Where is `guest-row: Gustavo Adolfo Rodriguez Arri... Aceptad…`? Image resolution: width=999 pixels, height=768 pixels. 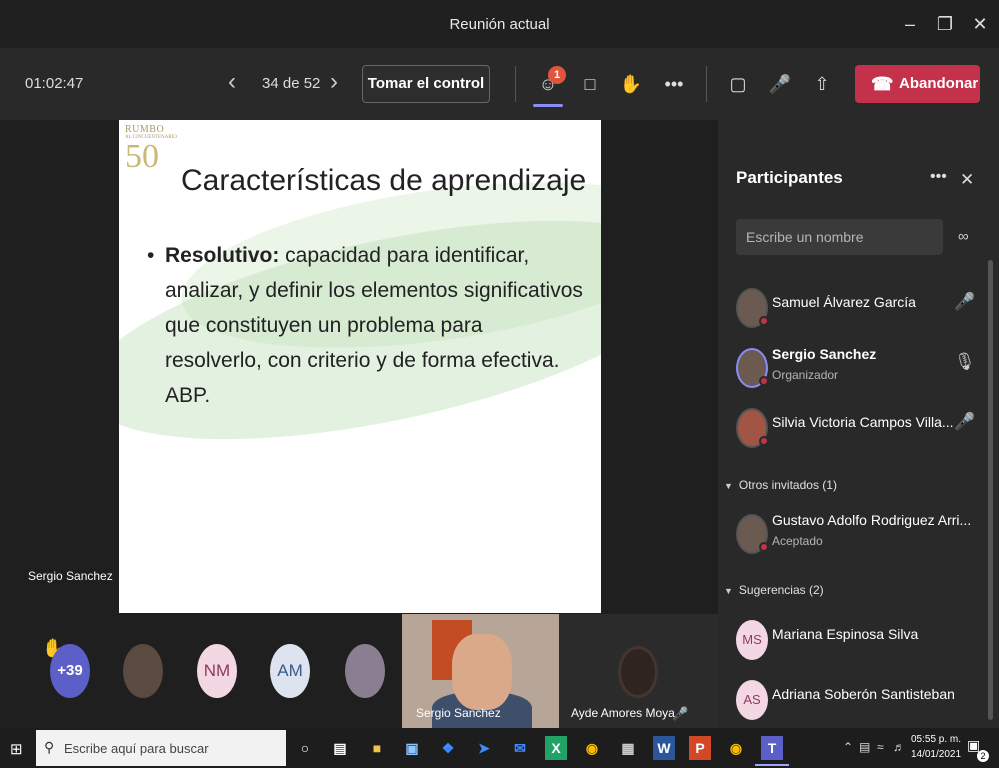
guest-row: Gustavo Adolfo Rodriguez Arri... Aceptad… is located at coordinates (856, 533).